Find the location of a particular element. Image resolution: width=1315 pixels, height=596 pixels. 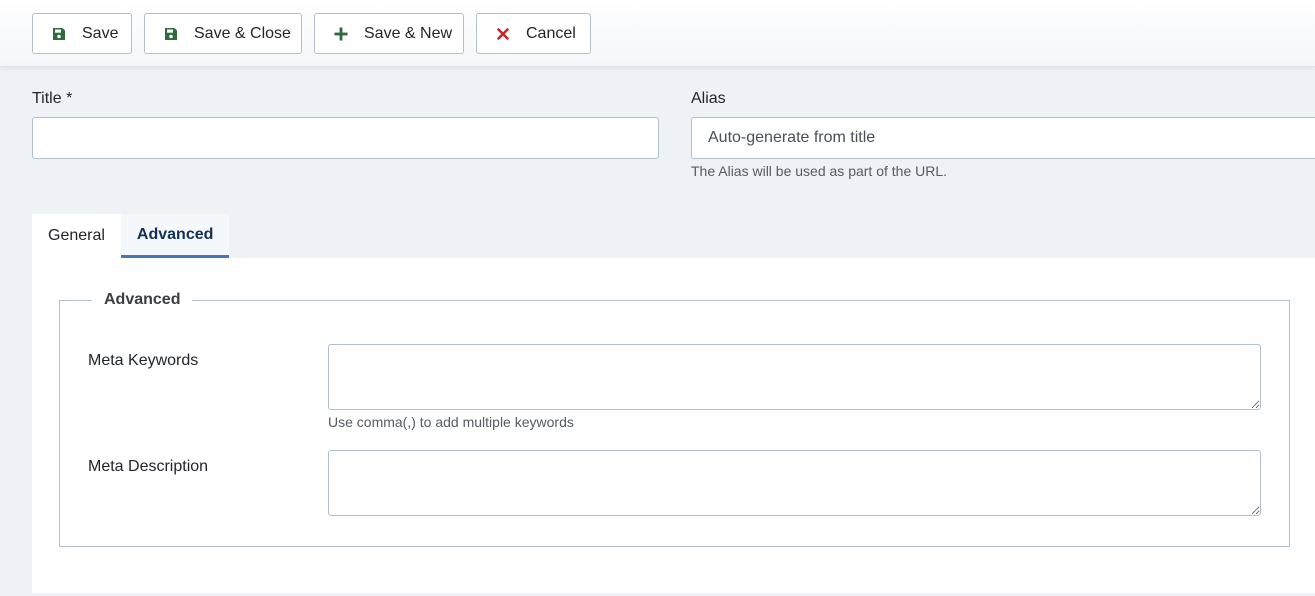

alias-input is located at coordinates (1003, 138).